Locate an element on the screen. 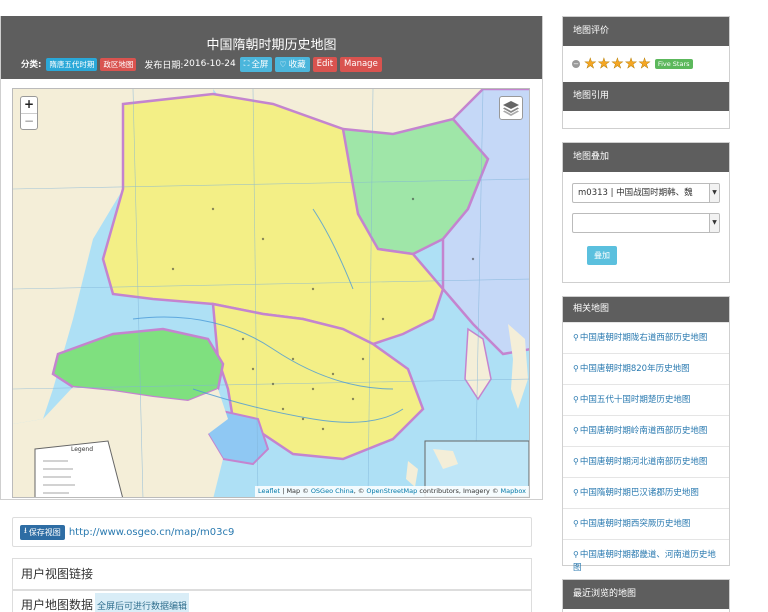 This screenshot has width=768, height=612. page-title: 中国隋朝时期历史地图 is located at coordinates (271, 45).